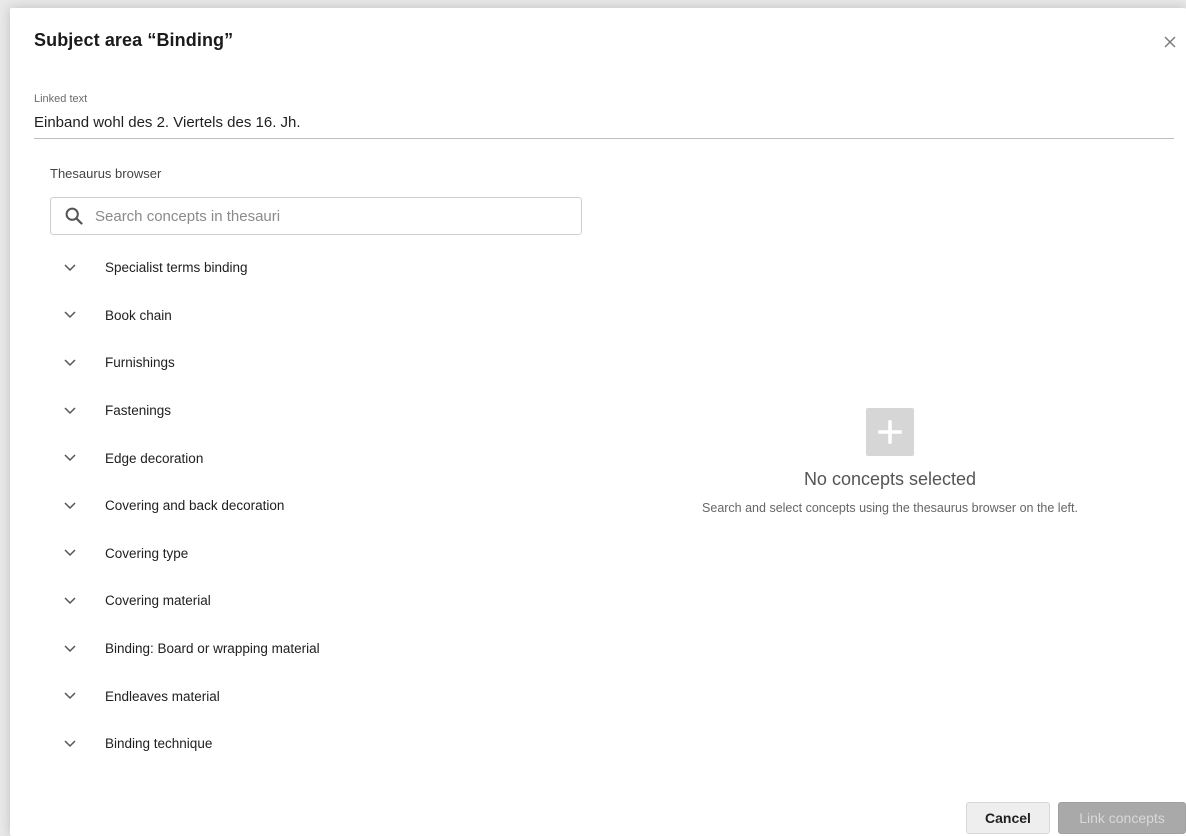 The height and width of the screenshot is (836, 1186). I want to click on close-icon, so click(1170, 42).